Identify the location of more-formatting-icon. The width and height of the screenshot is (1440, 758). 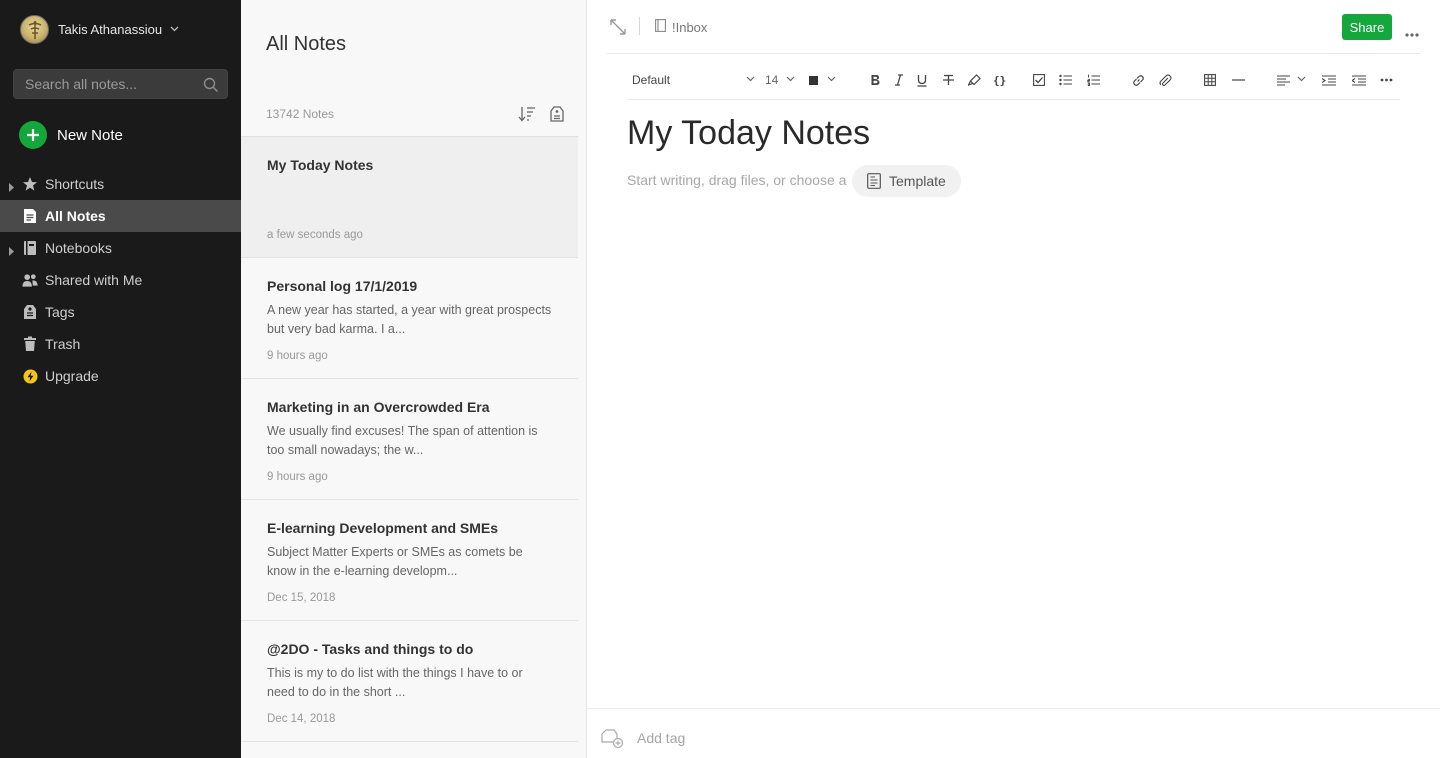
(1386, 80).